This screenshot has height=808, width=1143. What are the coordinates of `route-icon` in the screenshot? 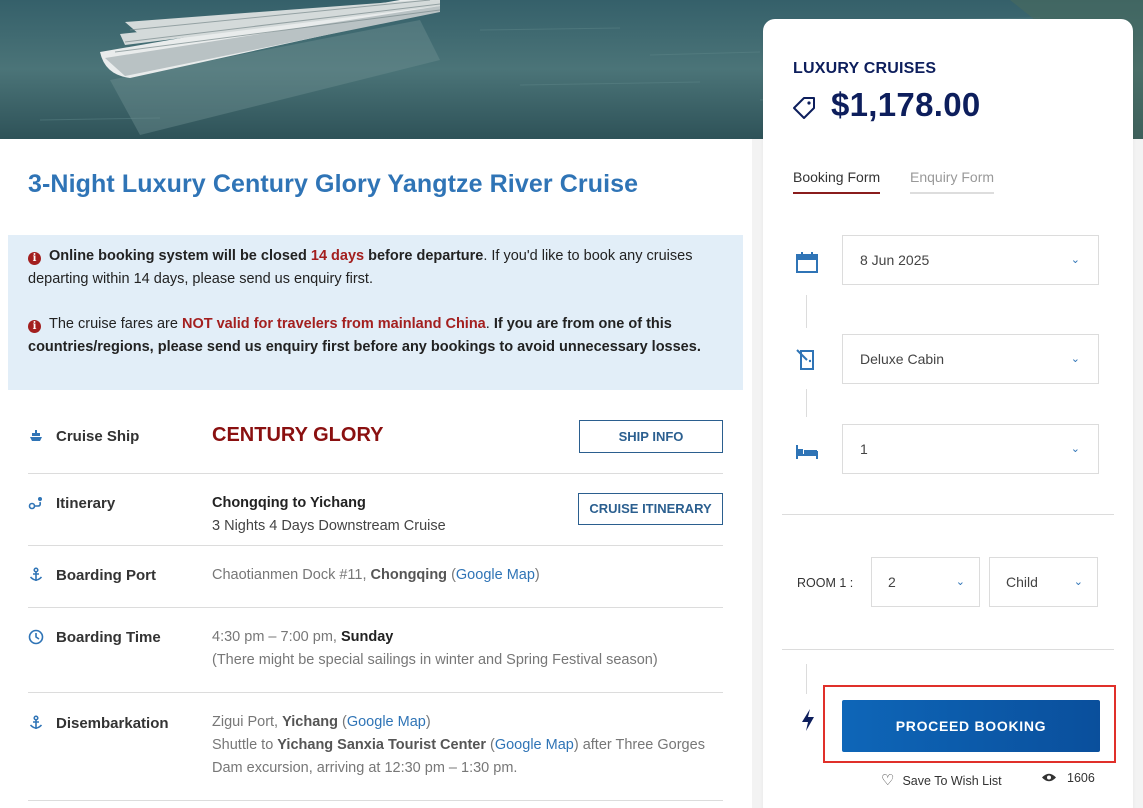 It's located at (35, 503).